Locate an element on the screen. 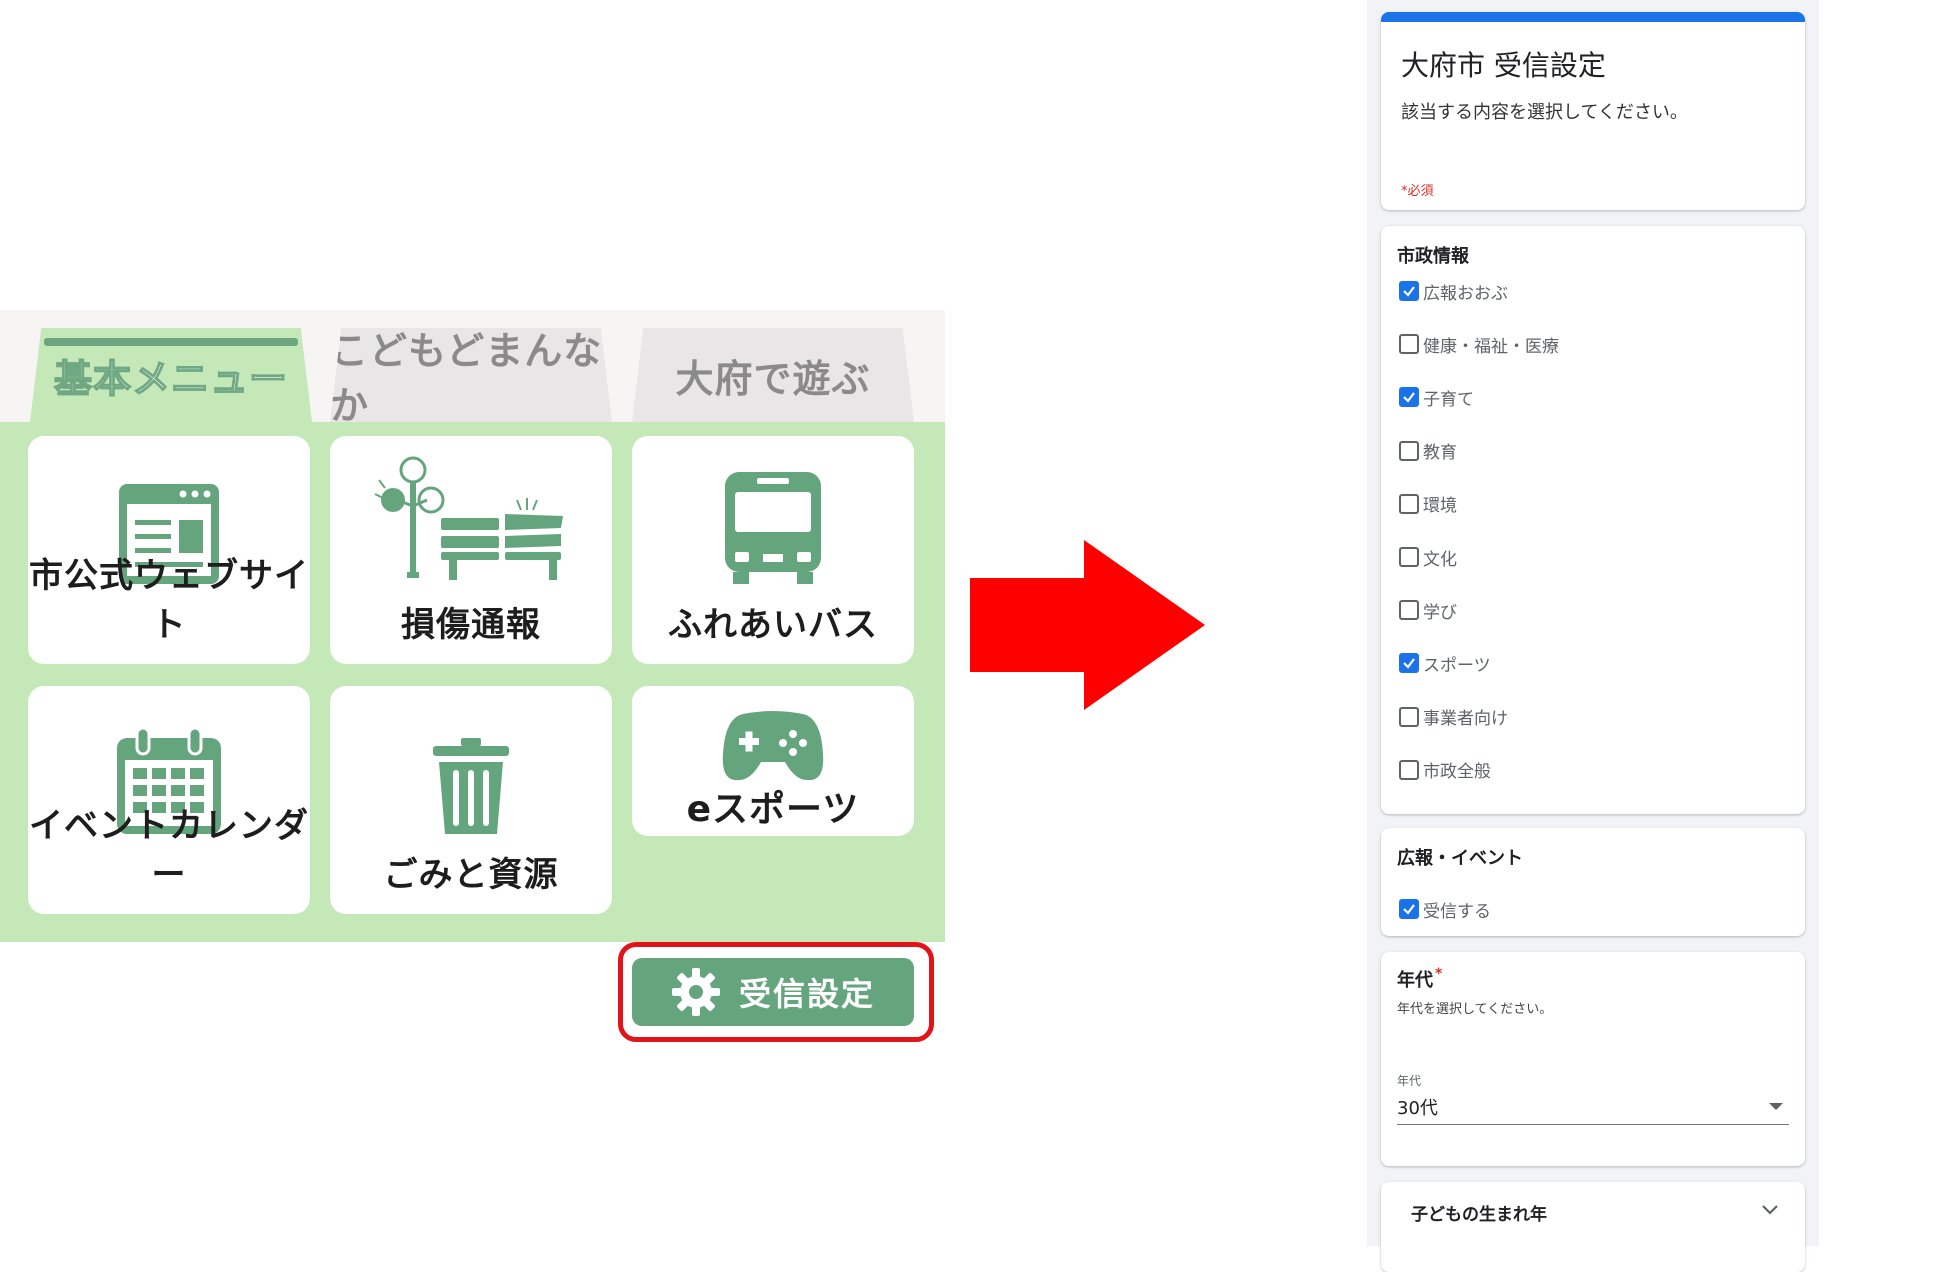 The height and width of the screenshot is (1272, 1950). nendai-selected-value: 30代 is located at coordinates (1417, 1108).